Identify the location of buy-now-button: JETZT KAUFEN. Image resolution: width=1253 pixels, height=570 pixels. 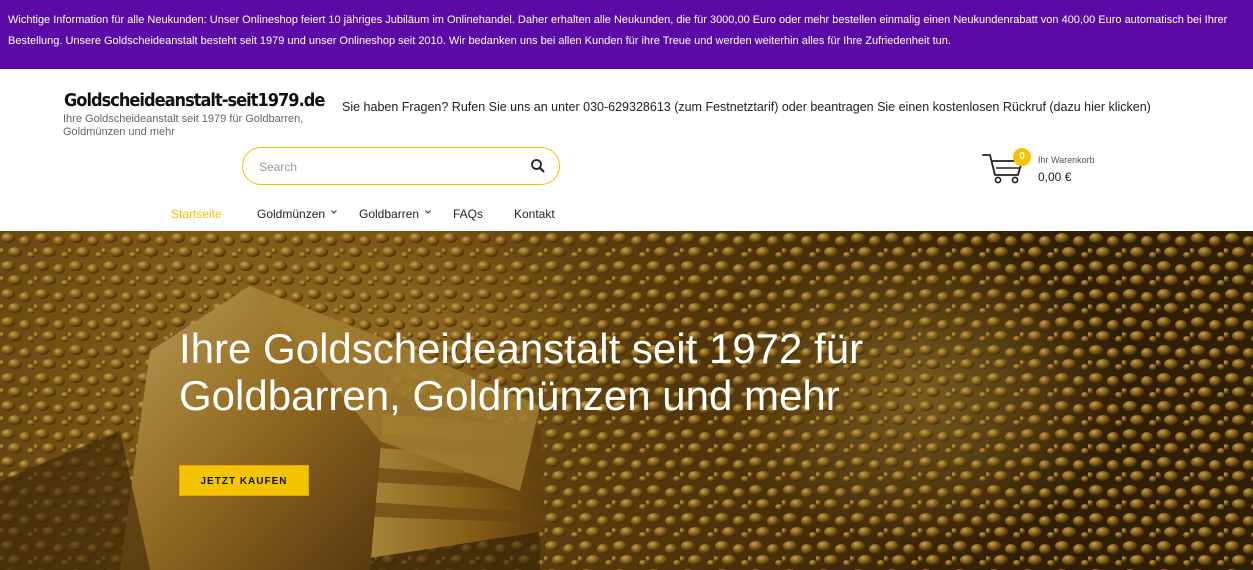
(244, 480).